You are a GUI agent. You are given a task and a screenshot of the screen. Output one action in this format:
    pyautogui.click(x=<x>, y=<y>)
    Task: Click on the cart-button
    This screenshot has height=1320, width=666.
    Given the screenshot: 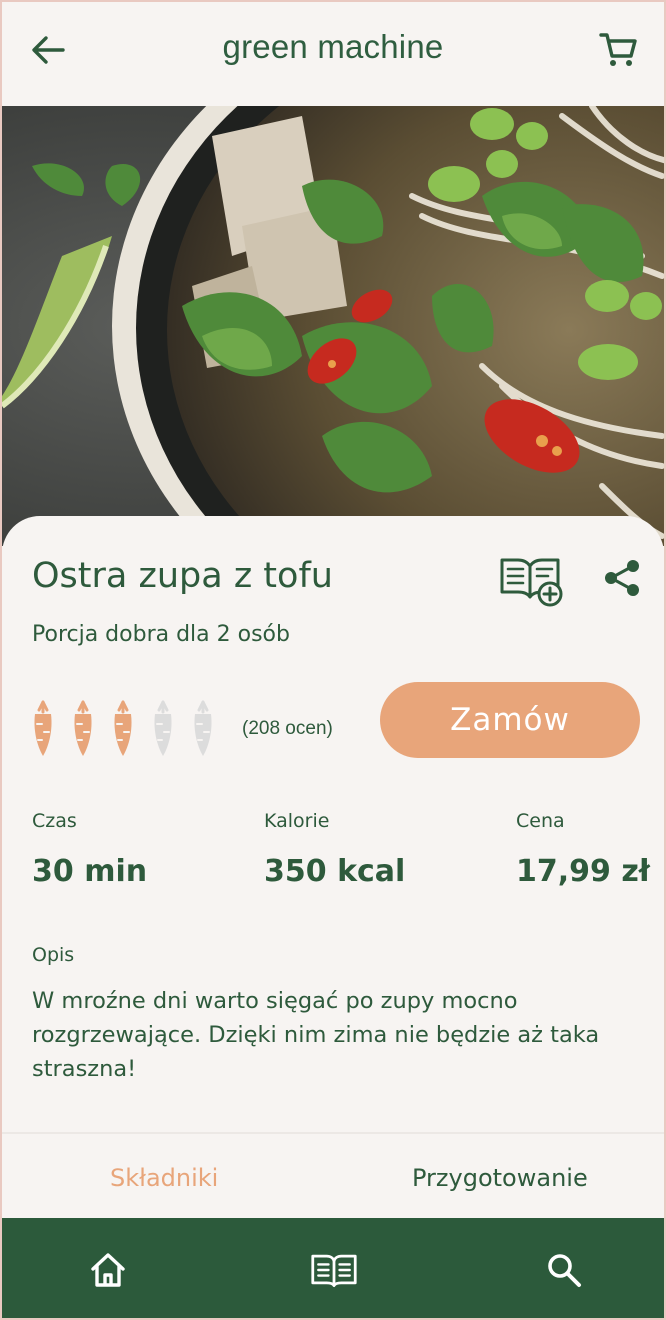 What is the action you would take?
    pyautogui.click(x=618, y=50)
    